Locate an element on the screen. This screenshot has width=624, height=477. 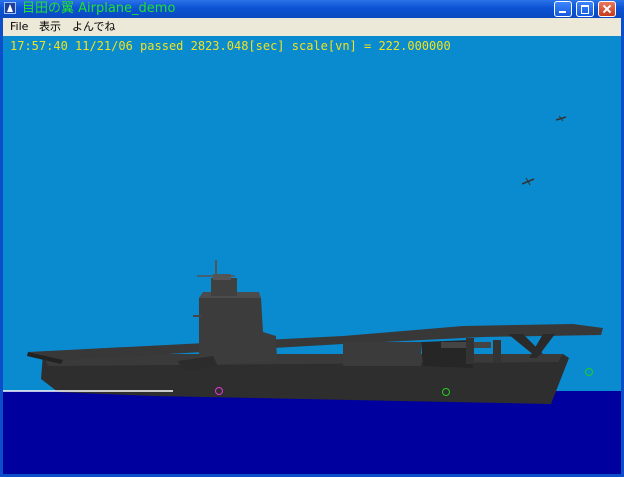
island-tower is located at coordinates (238, 332).